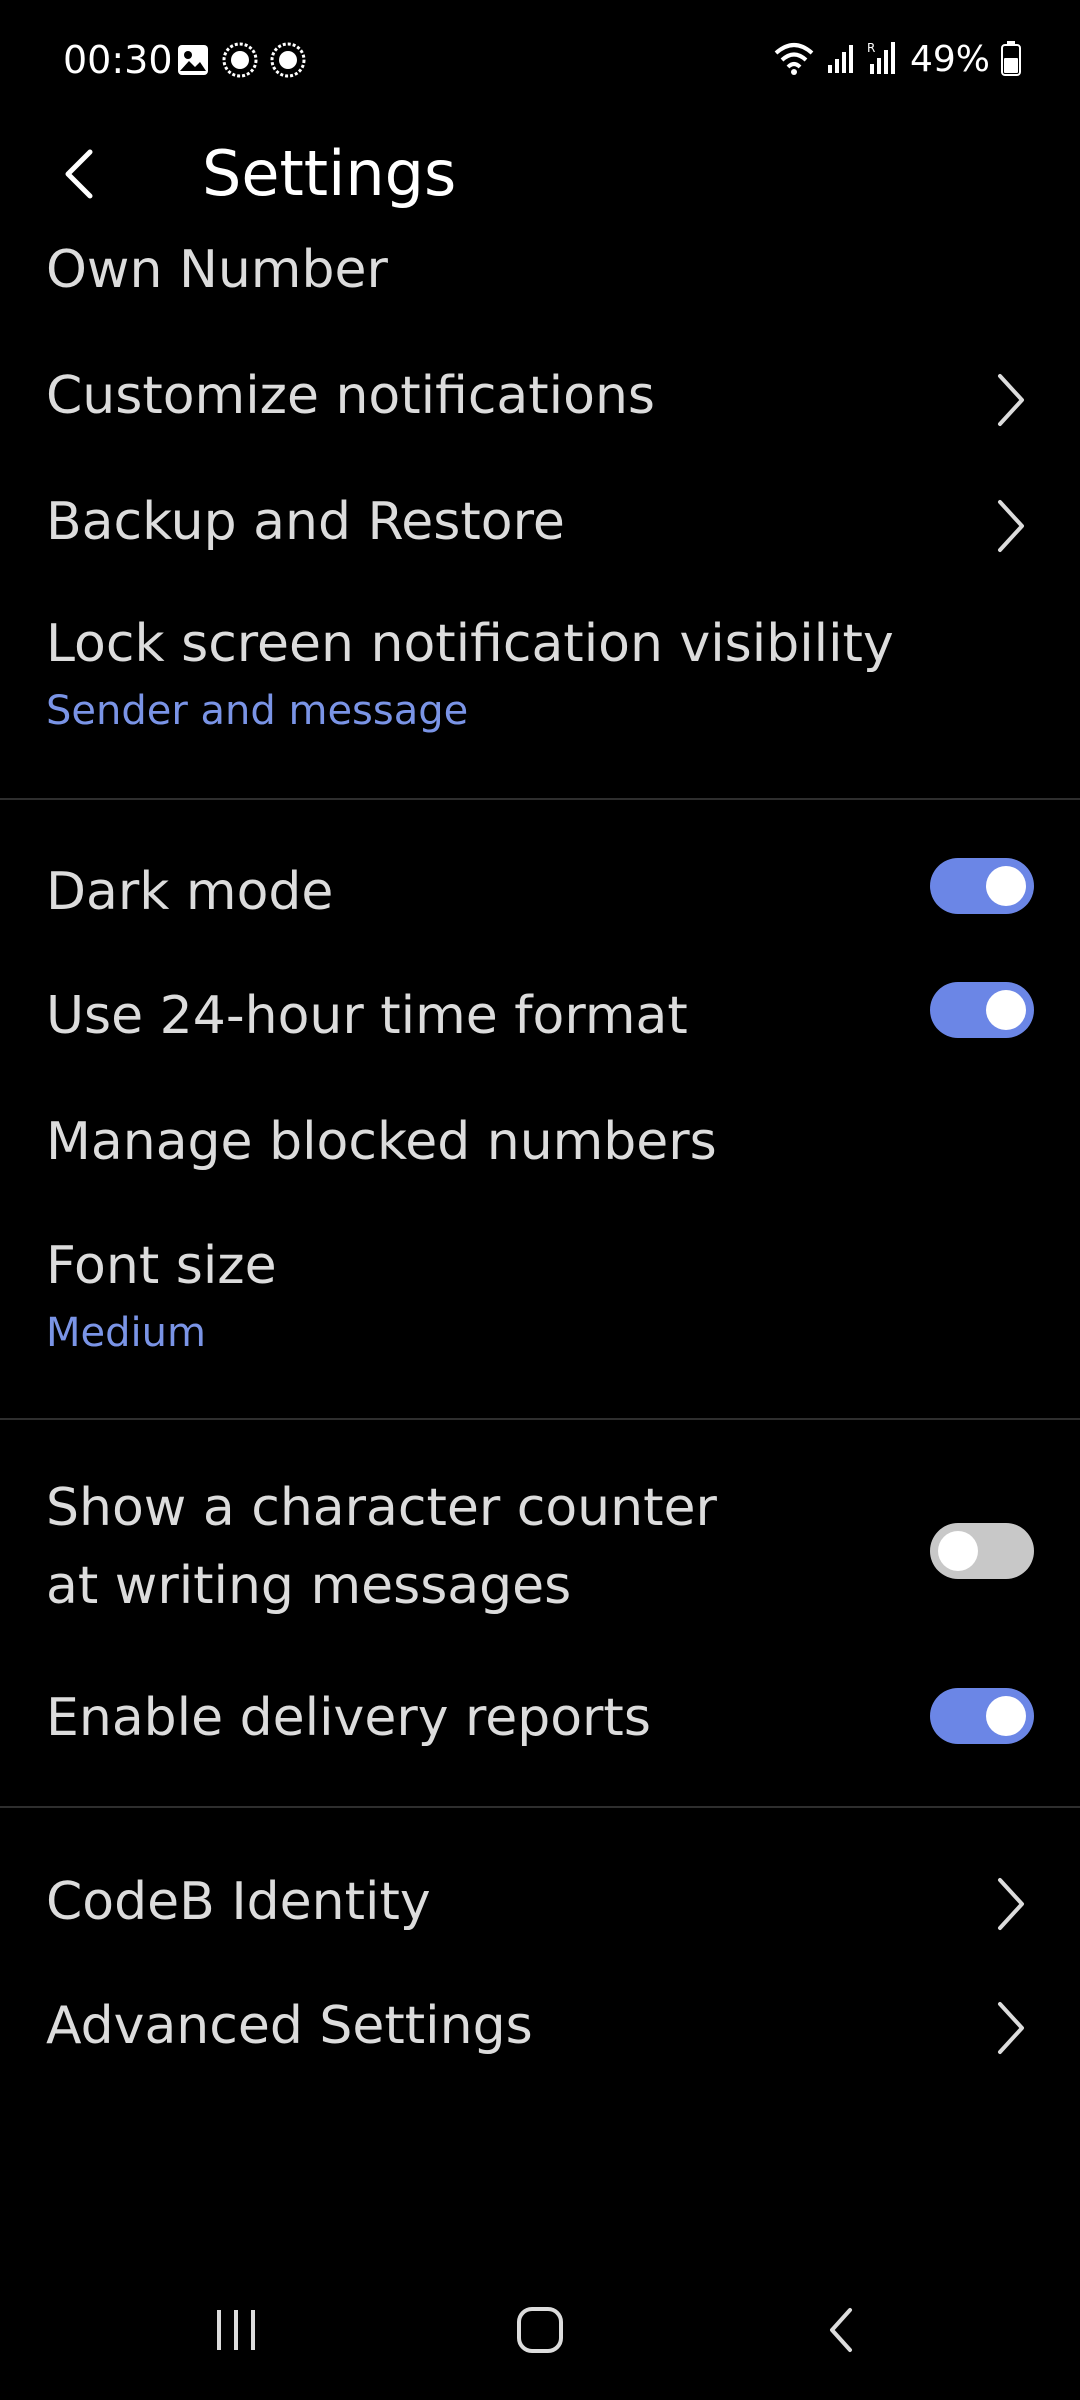  Describe the element at coordinates (883, 60) in the screenshot. I see `signal-roaming-icon: R` at that location.